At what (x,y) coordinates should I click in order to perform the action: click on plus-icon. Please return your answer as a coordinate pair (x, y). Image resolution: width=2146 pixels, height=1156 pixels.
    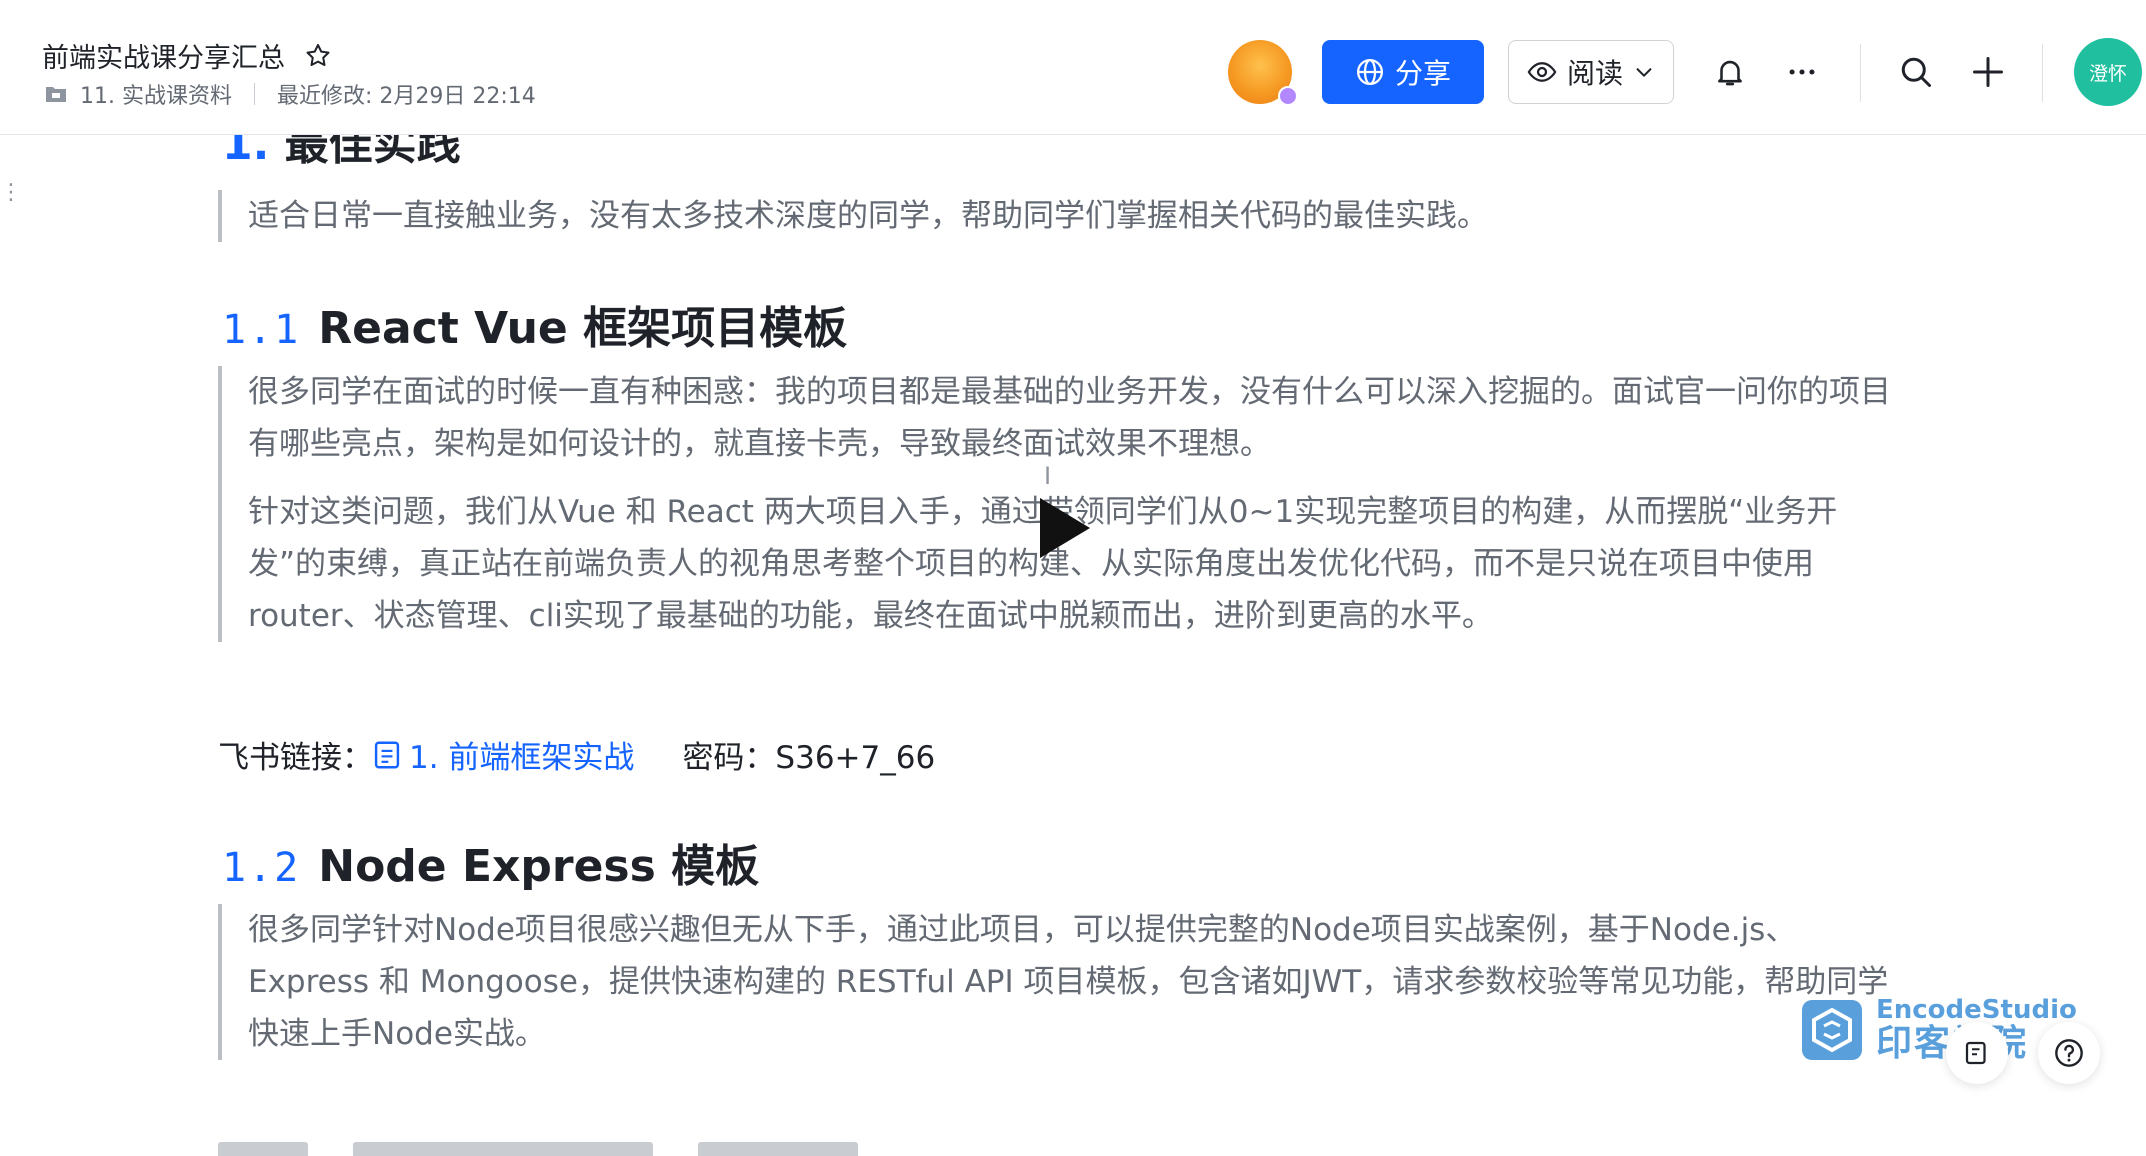
    Looking at the image, I should click on (1988, 72).